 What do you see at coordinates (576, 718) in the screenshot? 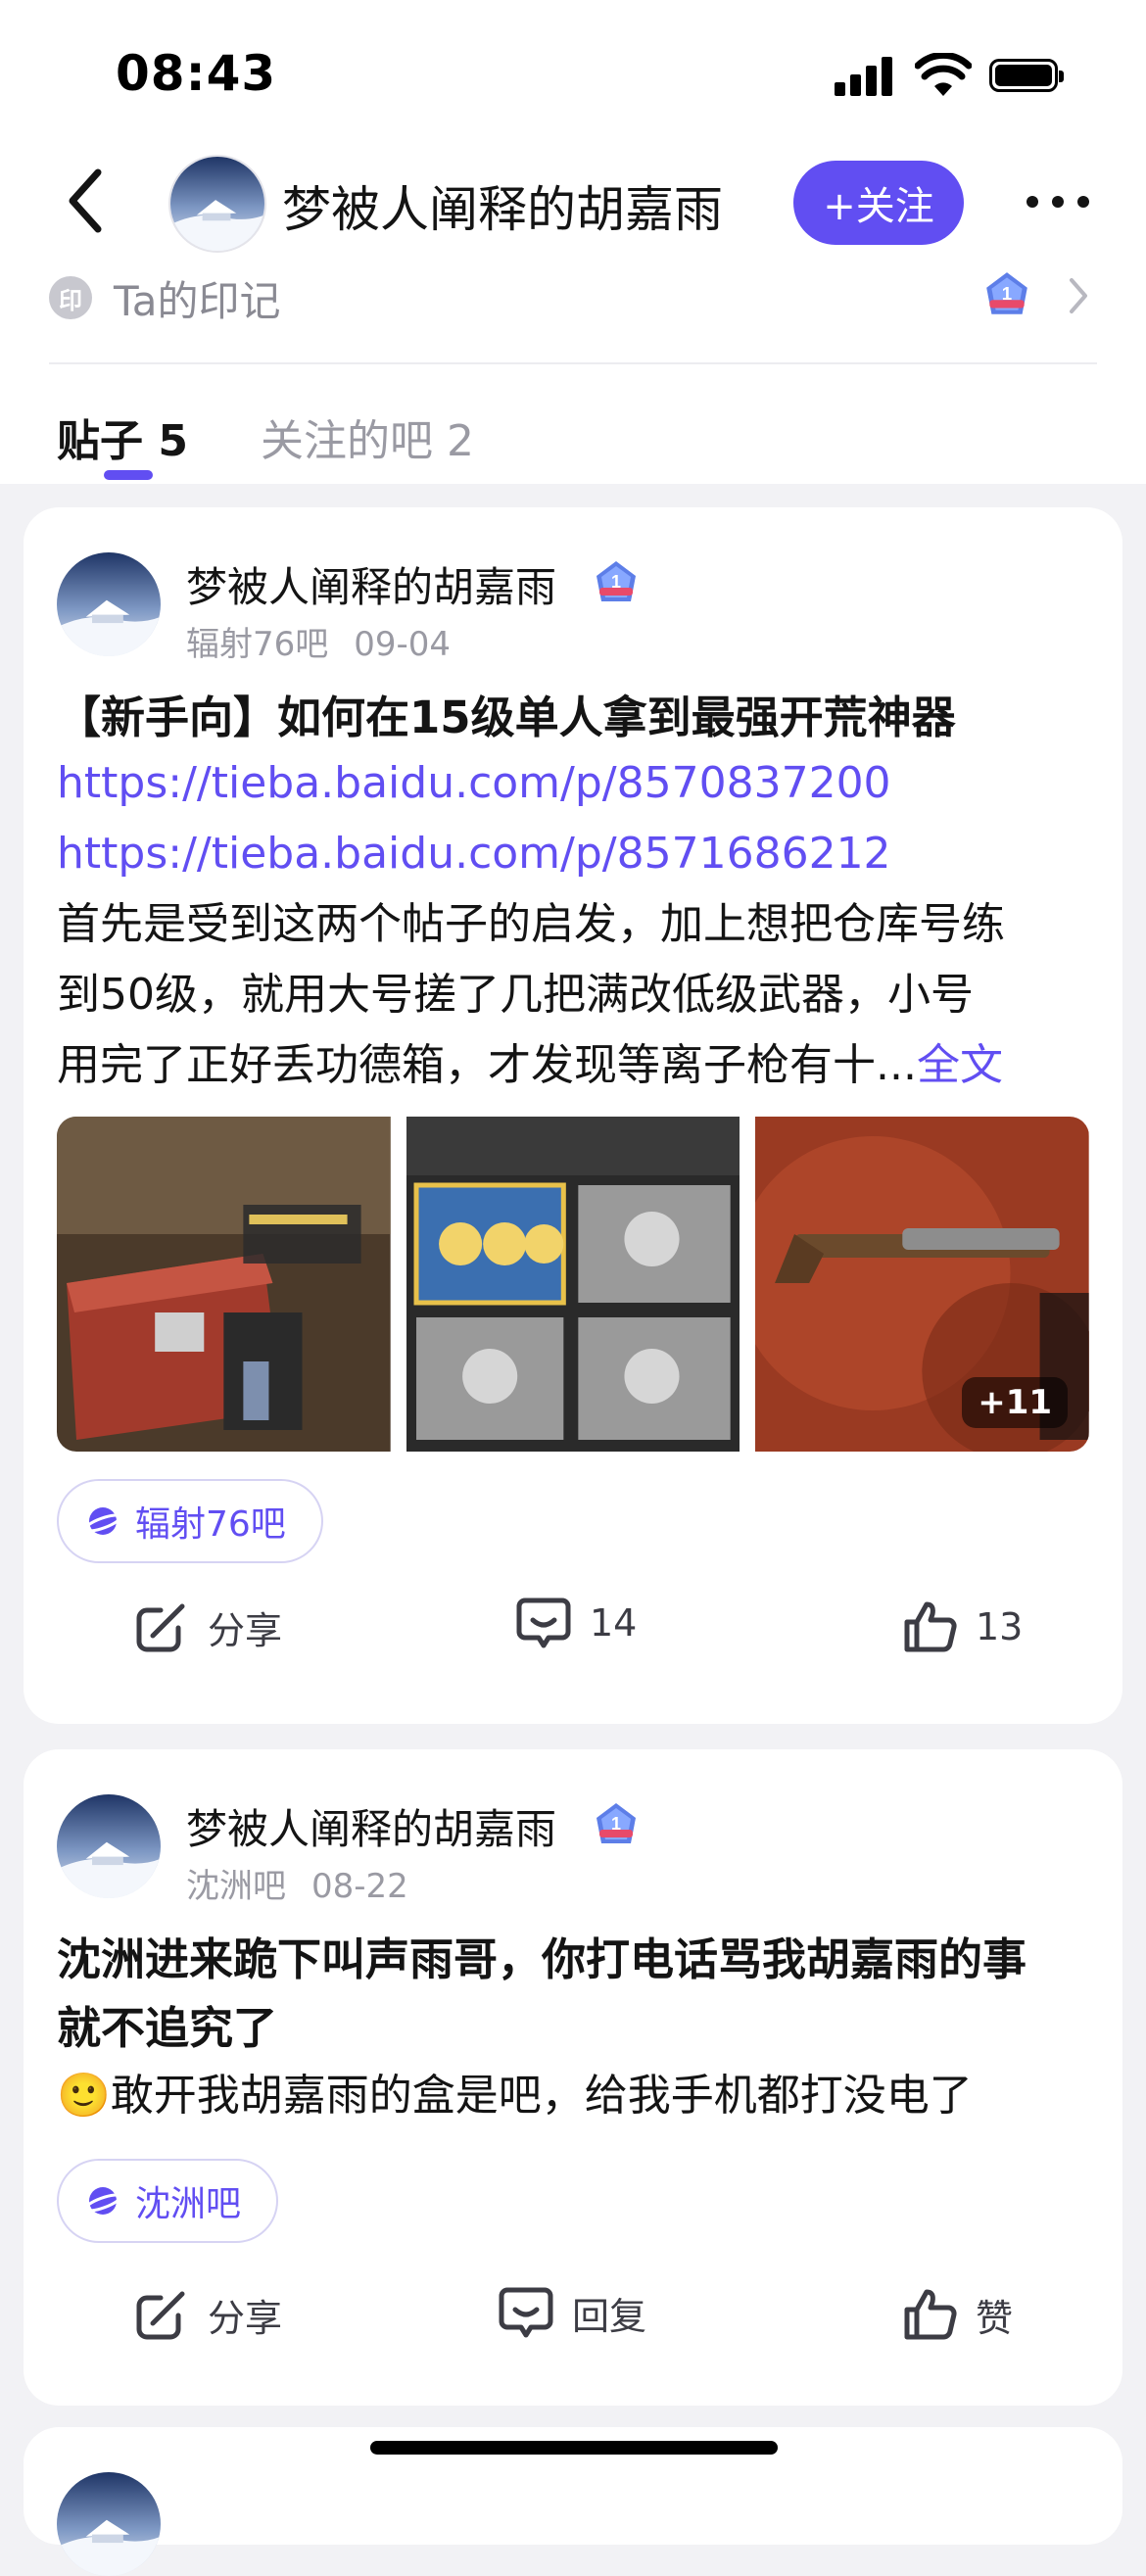
I see `post-title: 【新手向】如何在15级单人拿到最强开荒神器` at bounding box center [576, 718].